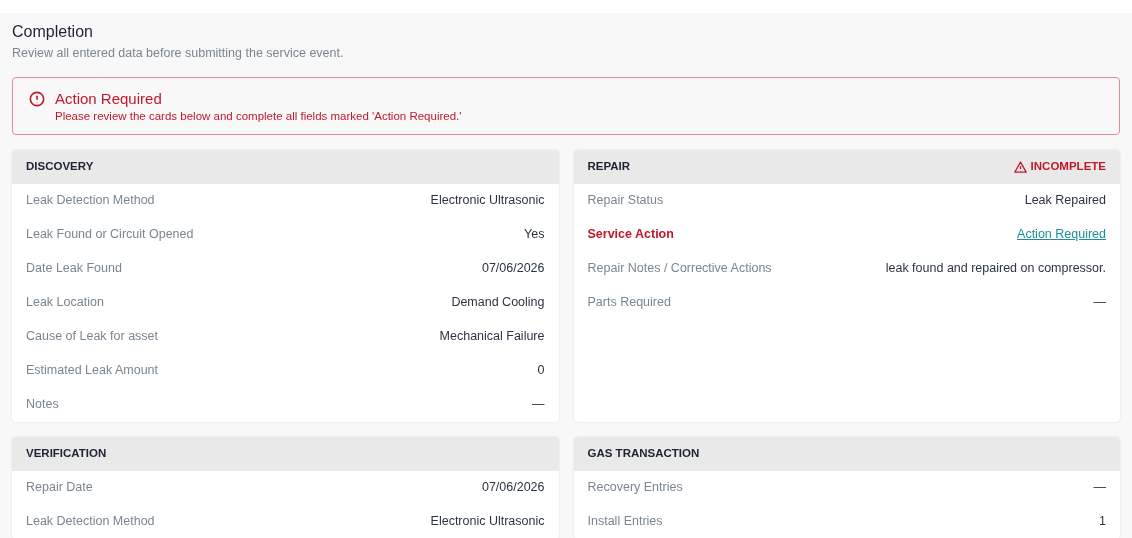  What do you see at coordinates (42, 405) in the screenshot?
I see `field-label: Notes` at bounding box center [42, 405].